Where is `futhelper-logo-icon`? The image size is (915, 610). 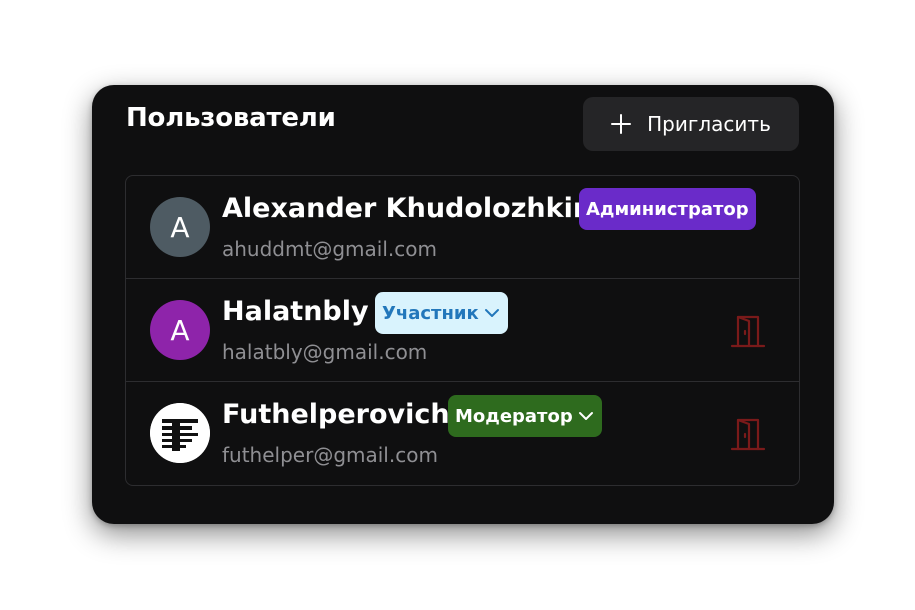
futhelper-logo-icon is located at coordinates (180, 433).